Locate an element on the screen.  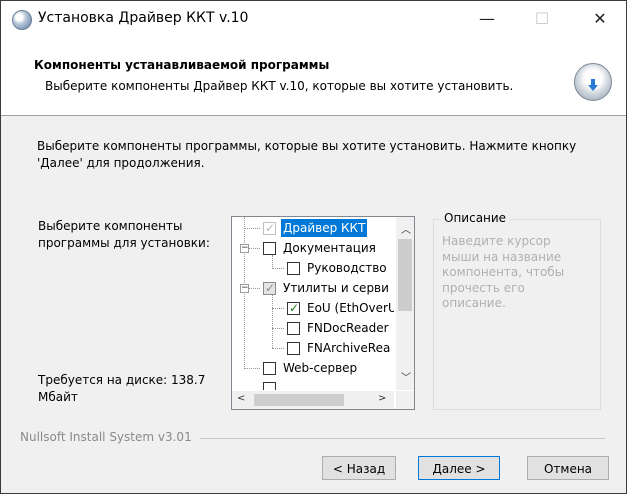
description-line: мыши на название is located at coordinates (502, 256).